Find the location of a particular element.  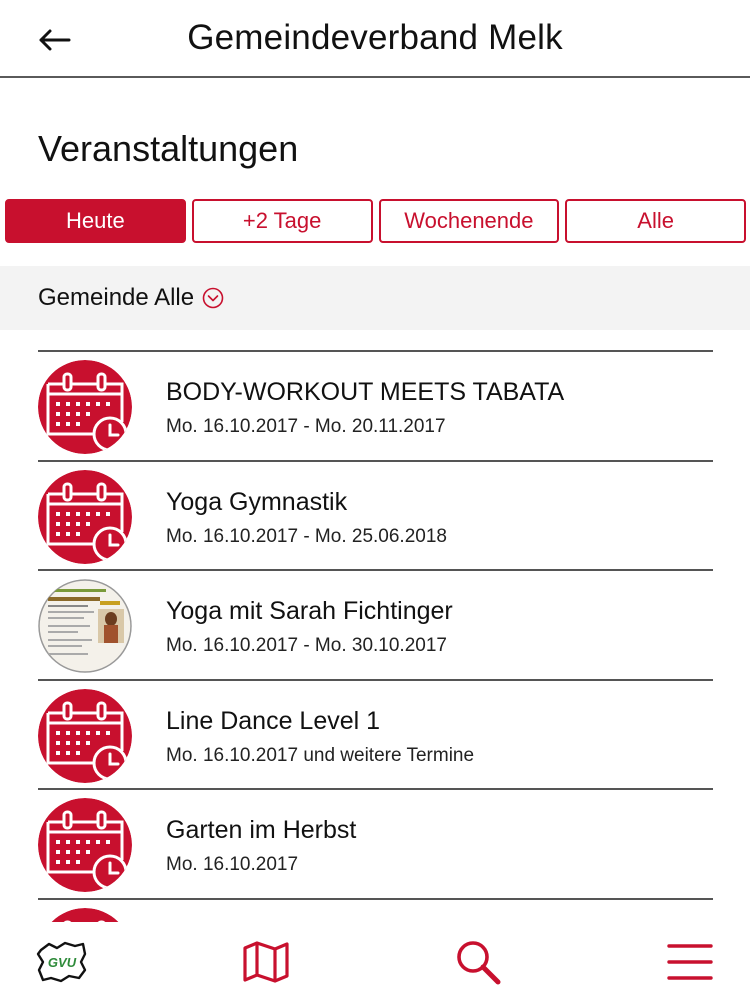

menu-icon is located at coordinates (690, 962).